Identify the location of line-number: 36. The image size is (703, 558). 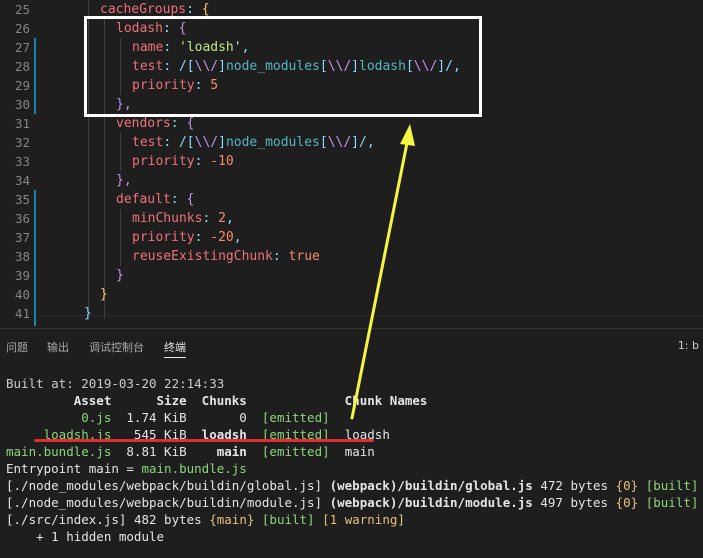
(22, 218).